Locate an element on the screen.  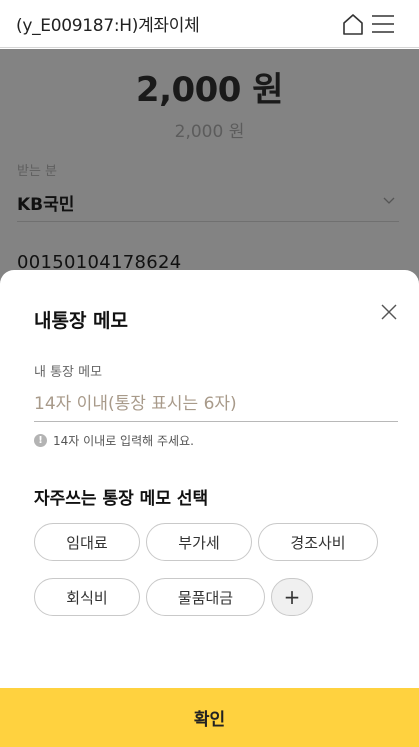
plus-icon: + is located at coordinates (292, 597).